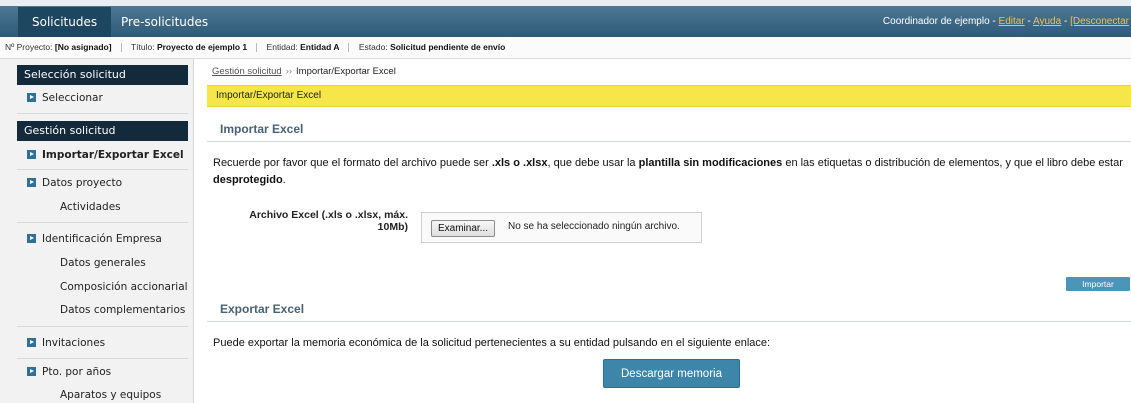 Image resolution: width=1131 pixels, height=403 pixels. I want to click on sidebar, so click(97, 231).